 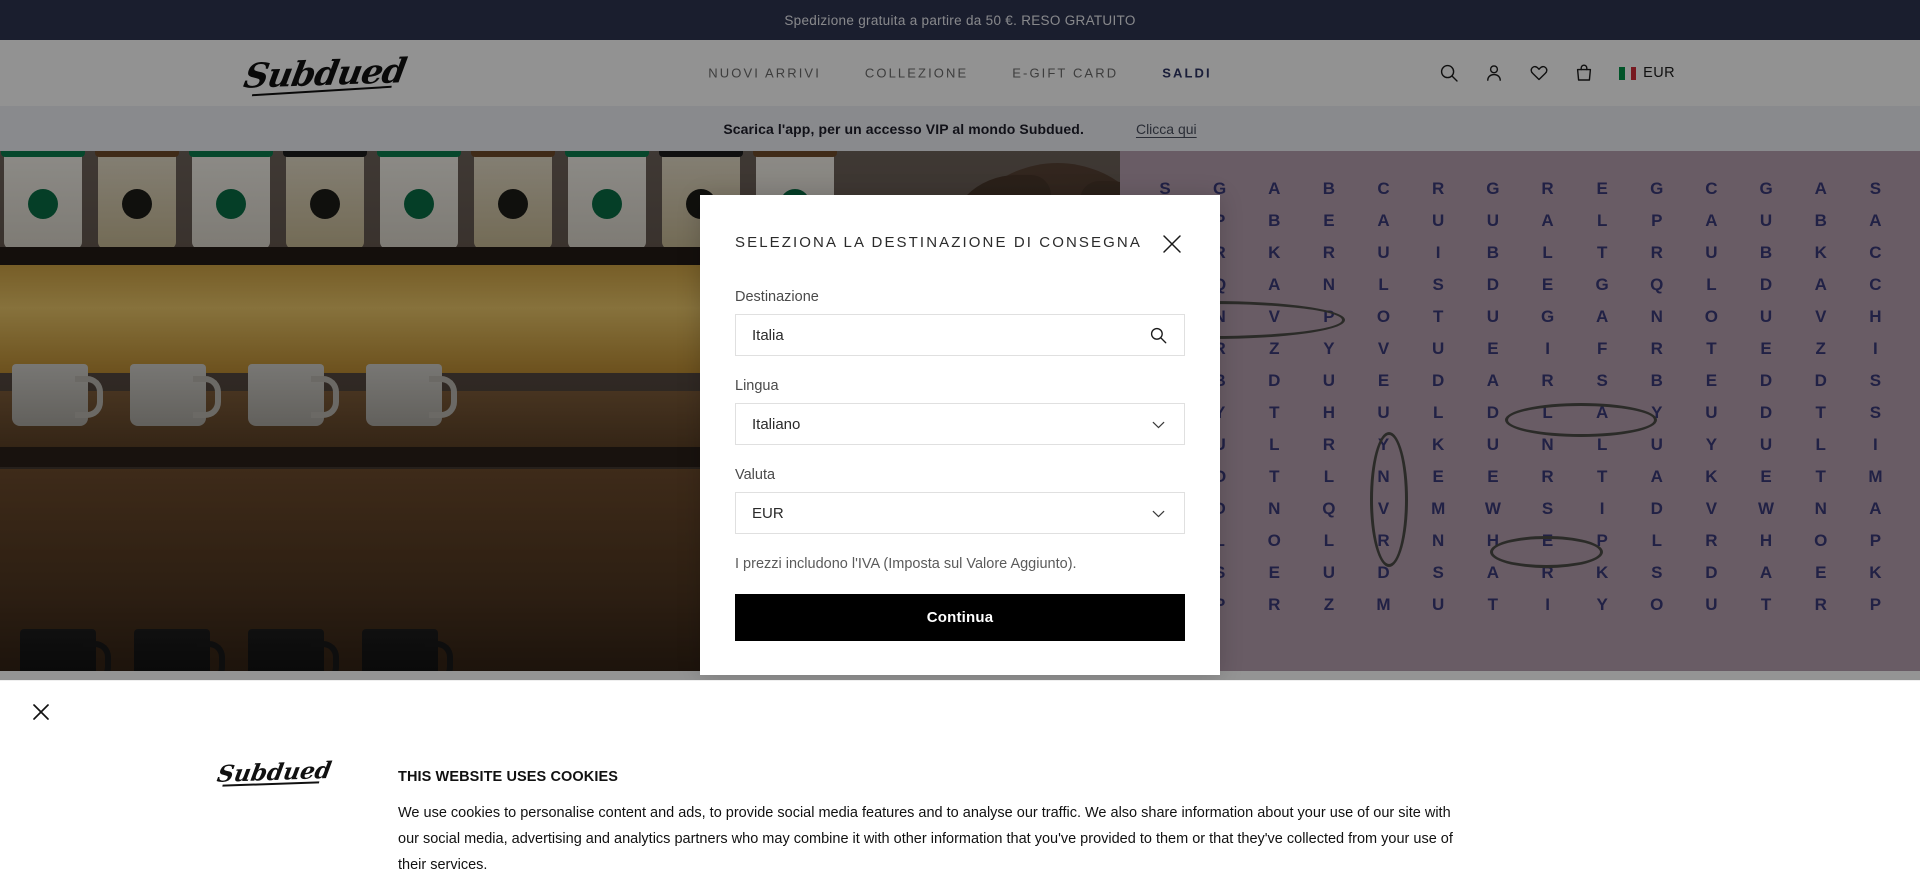 What do you see at coordinates (777, 297) in the screenshot?
I see `destination-label: Destinazione` at bounding box center [777, 297].